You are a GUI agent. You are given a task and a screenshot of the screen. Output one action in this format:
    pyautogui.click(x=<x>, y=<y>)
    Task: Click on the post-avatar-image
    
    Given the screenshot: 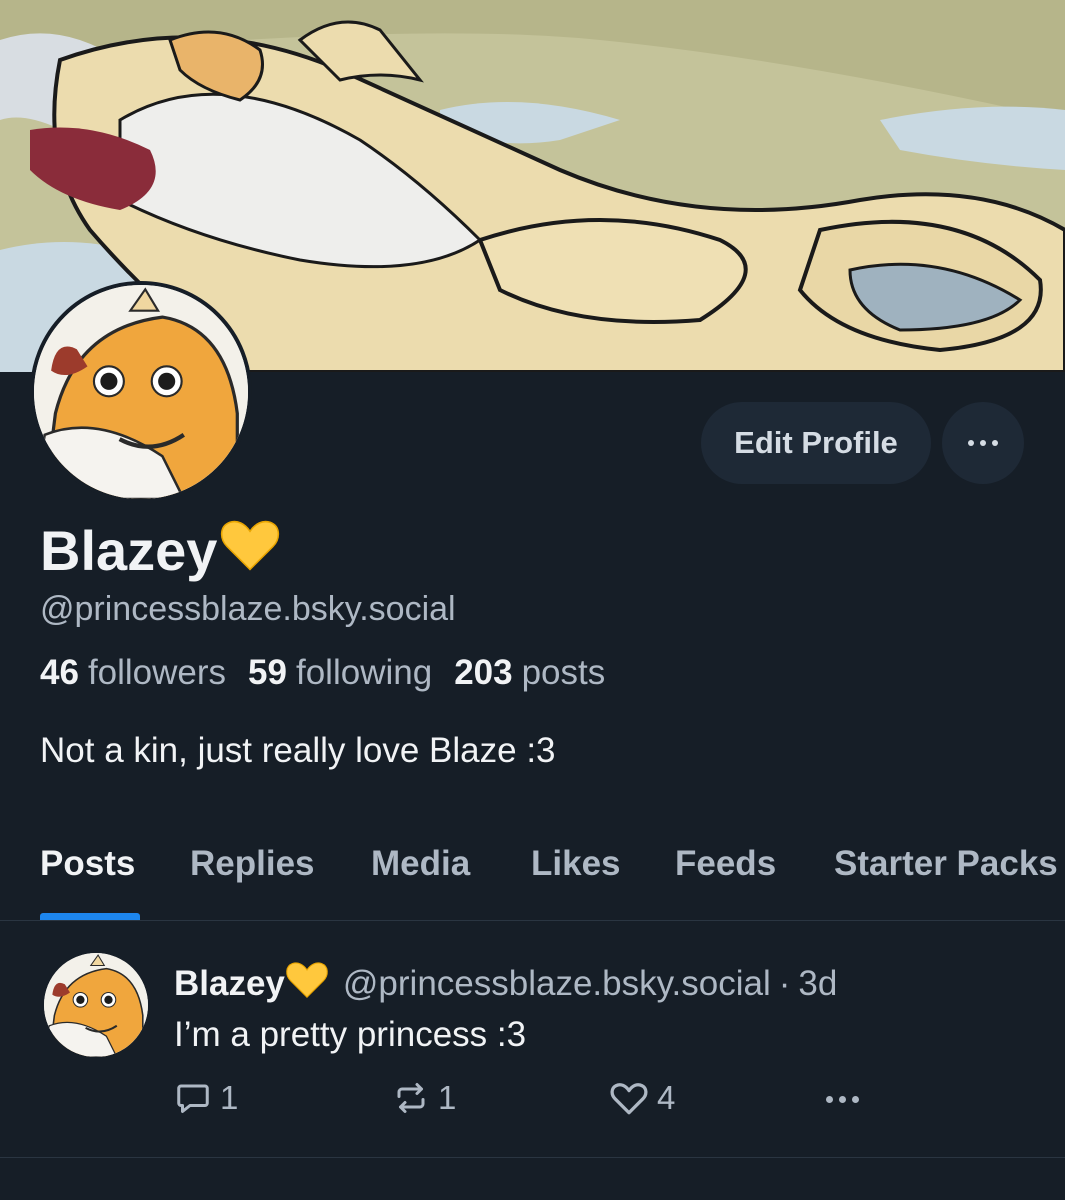 What is the action you would take?
    pyautogui.click(x=96, y=1005)
    